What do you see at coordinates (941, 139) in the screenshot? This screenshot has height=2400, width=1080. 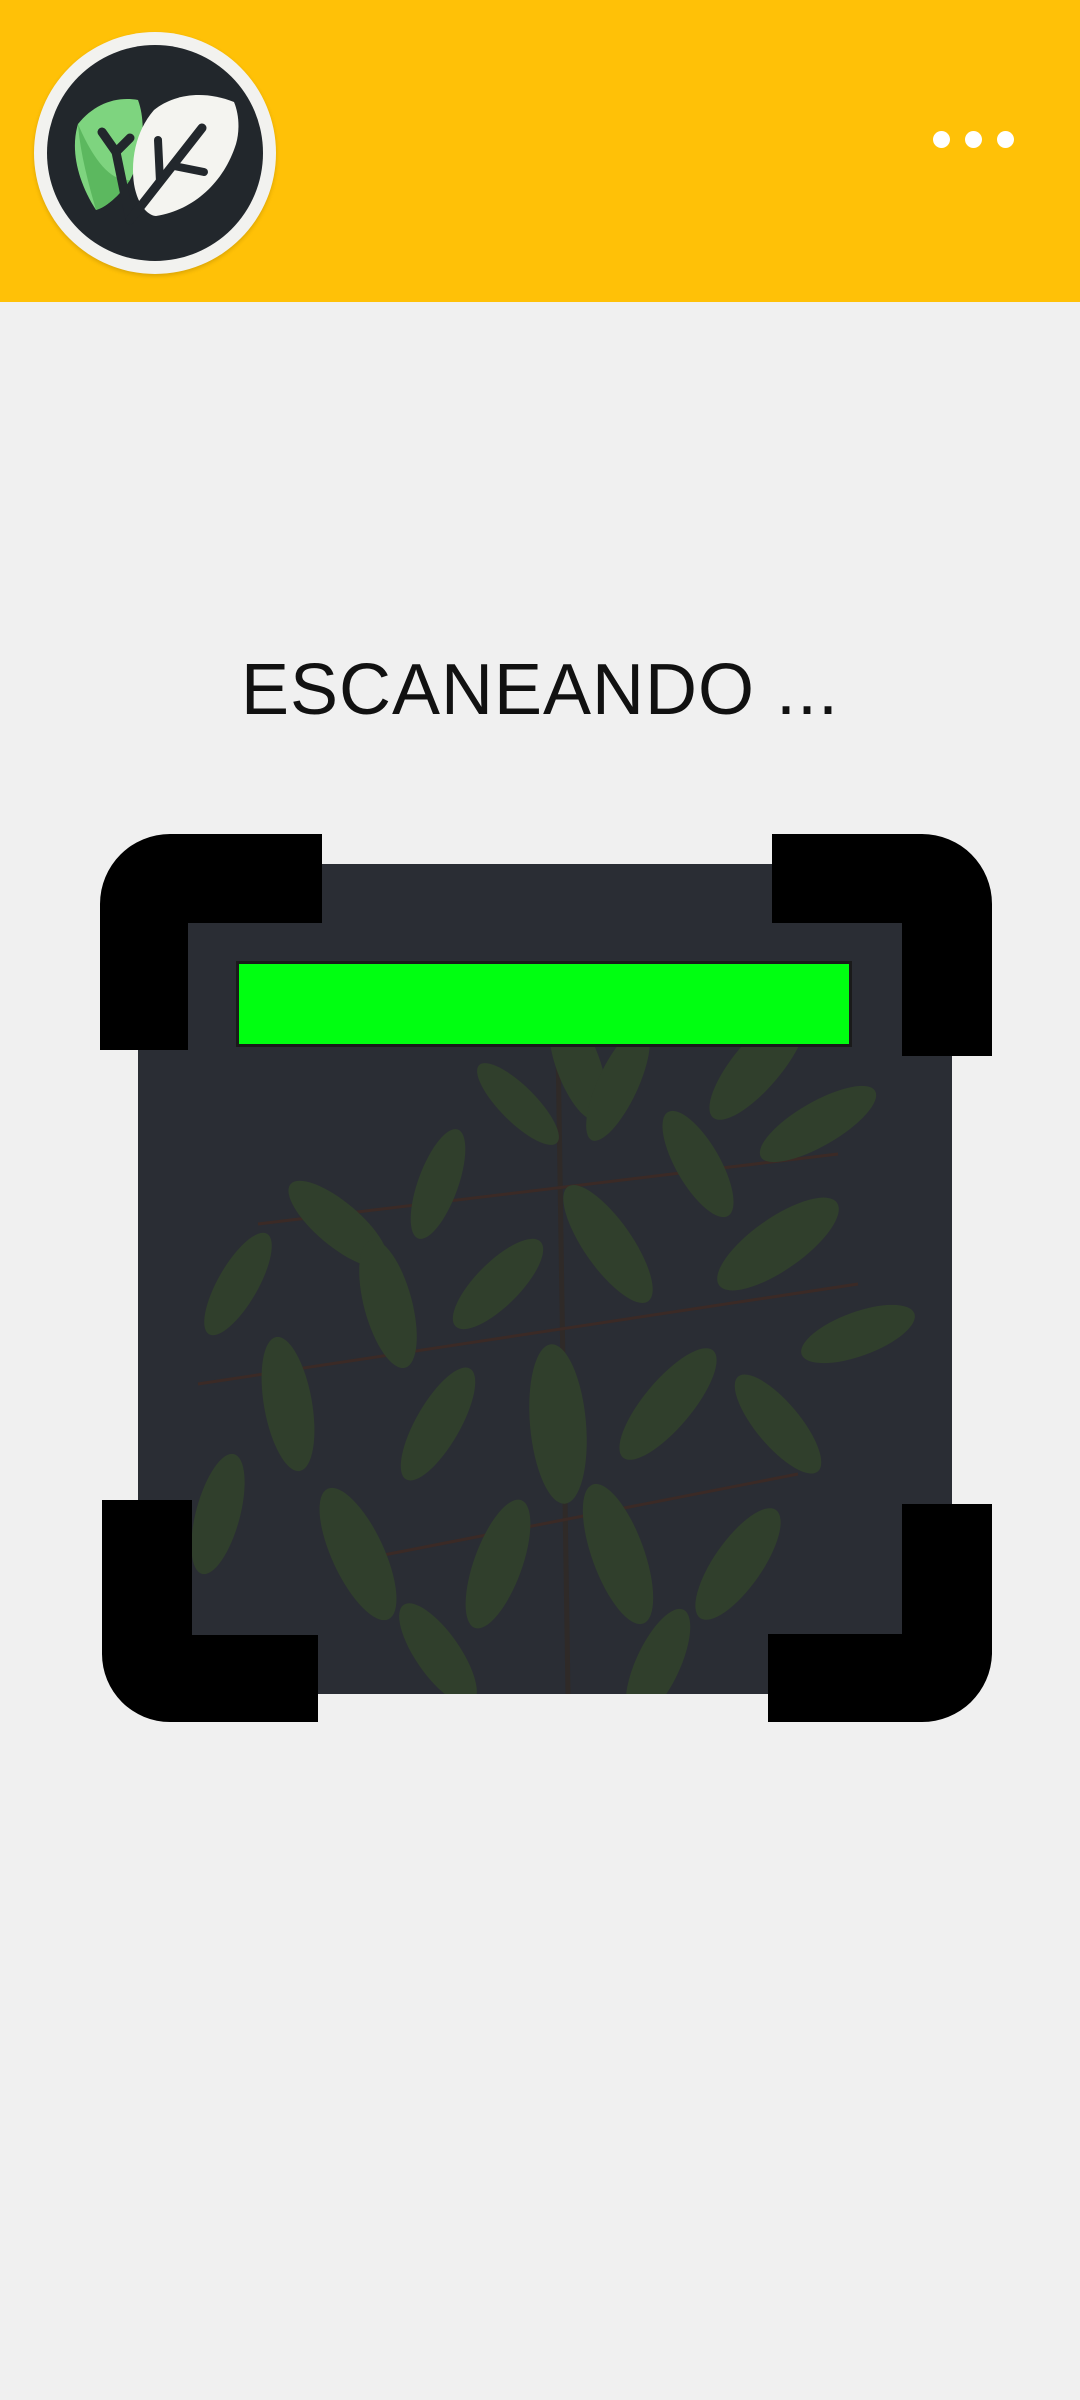 I see `more-horizontal-icon` at bounding box center [941, 139].